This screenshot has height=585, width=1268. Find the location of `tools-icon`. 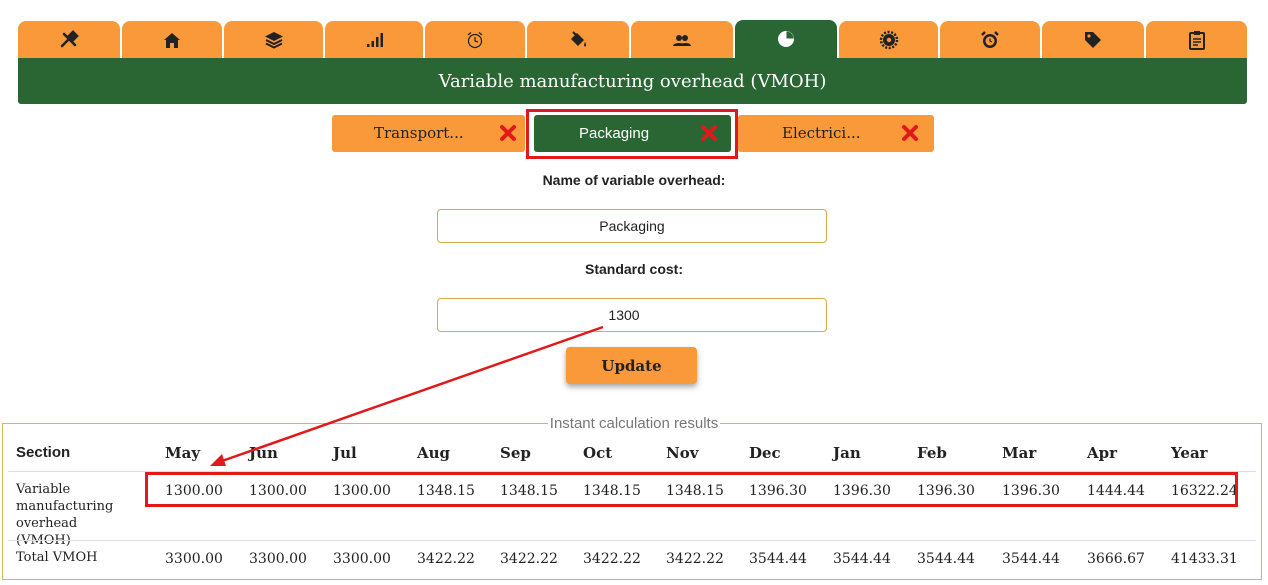

tools-icon is located at coordinates (69, 38).